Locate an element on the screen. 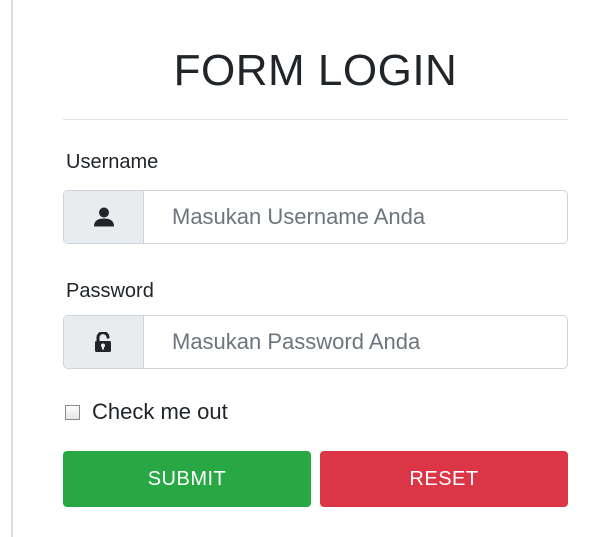 Image resolution: width=610 pixels, height=537 pixels. left-border-divider is located at coordinates (12, 268).